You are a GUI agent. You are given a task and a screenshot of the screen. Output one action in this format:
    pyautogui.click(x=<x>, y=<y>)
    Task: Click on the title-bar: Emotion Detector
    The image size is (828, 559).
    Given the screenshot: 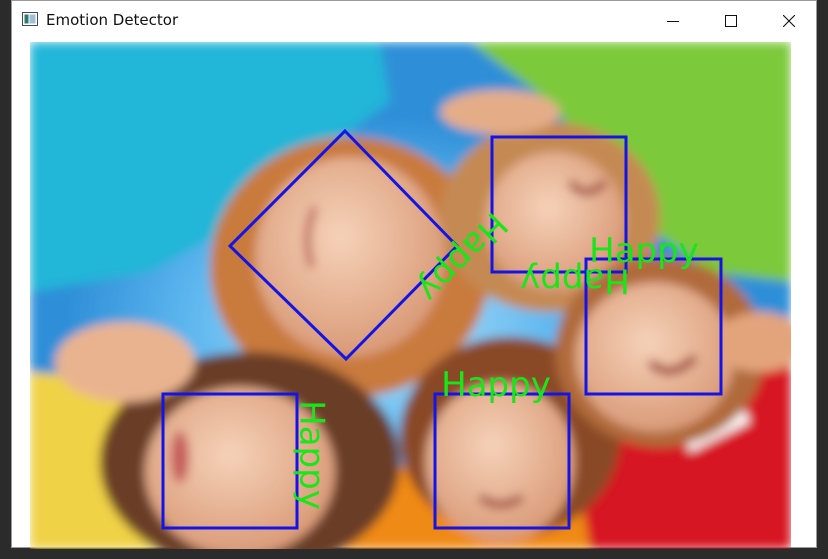 What is the action you would take?
    pyautogui.click(x=414, y=20)
    